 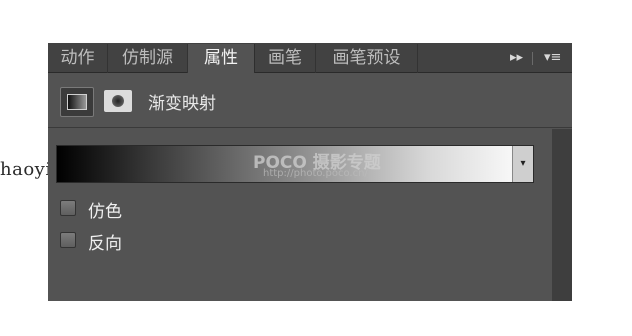 I want to click on tab-brush: 画笔, so click(x=285, y=58).